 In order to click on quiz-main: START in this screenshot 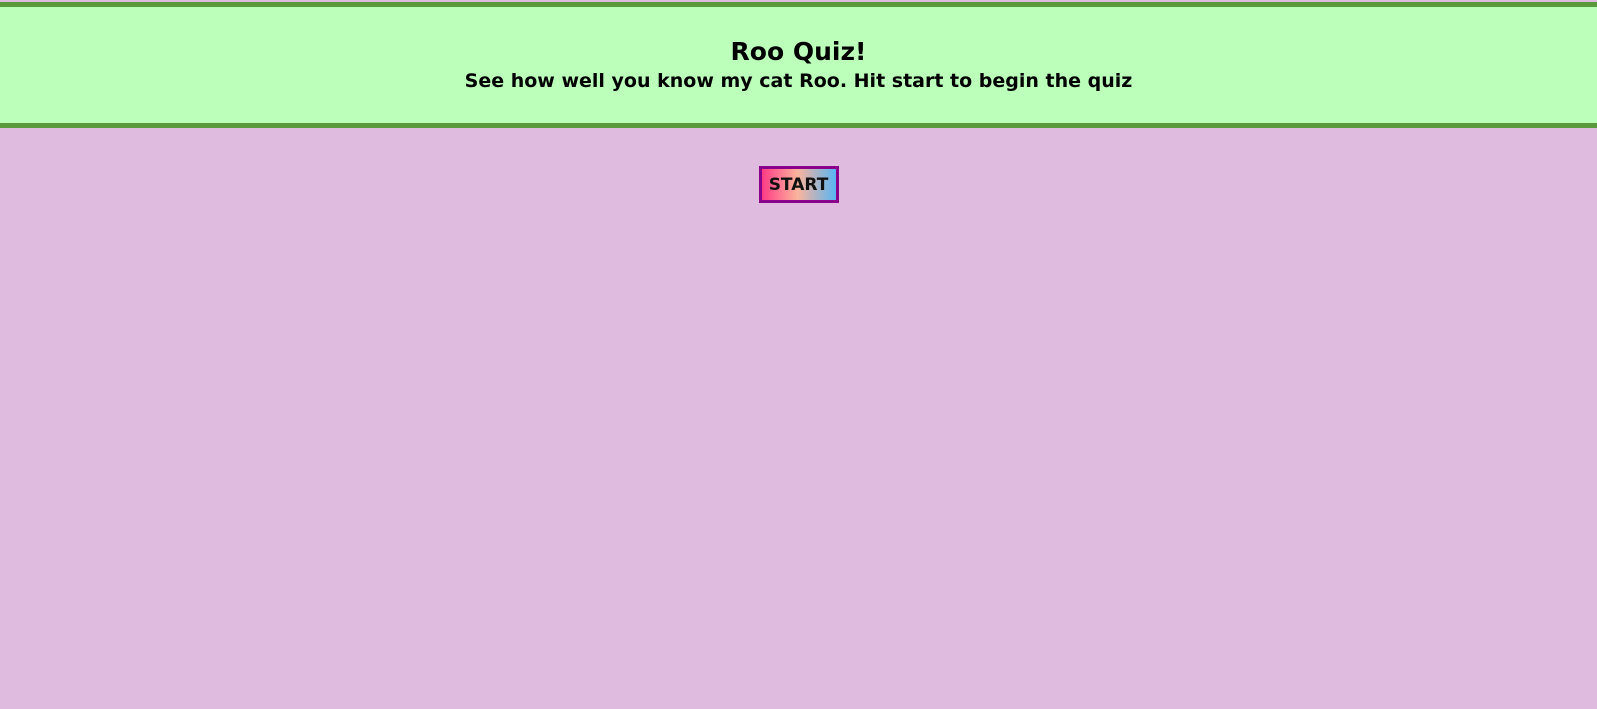, I will do `click(798, 165)`.